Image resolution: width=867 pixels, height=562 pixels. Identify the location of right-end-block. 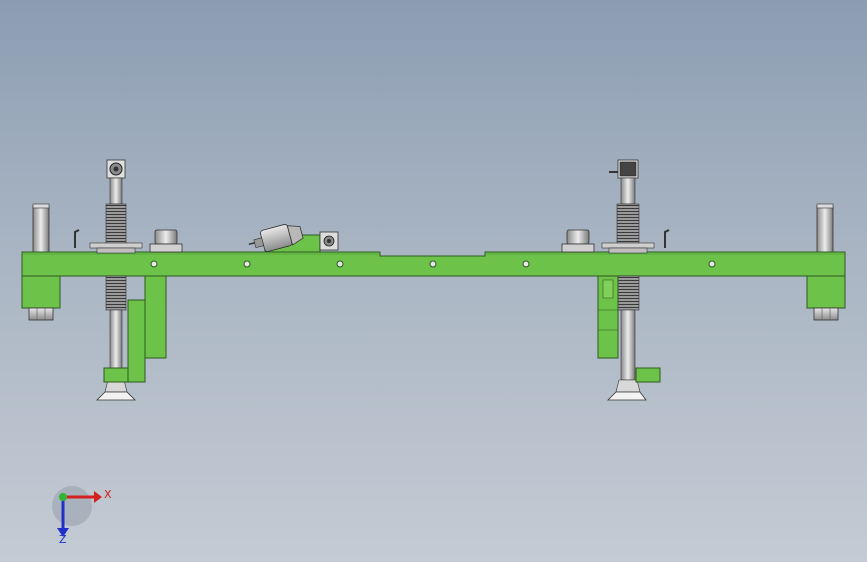
(826, 298).